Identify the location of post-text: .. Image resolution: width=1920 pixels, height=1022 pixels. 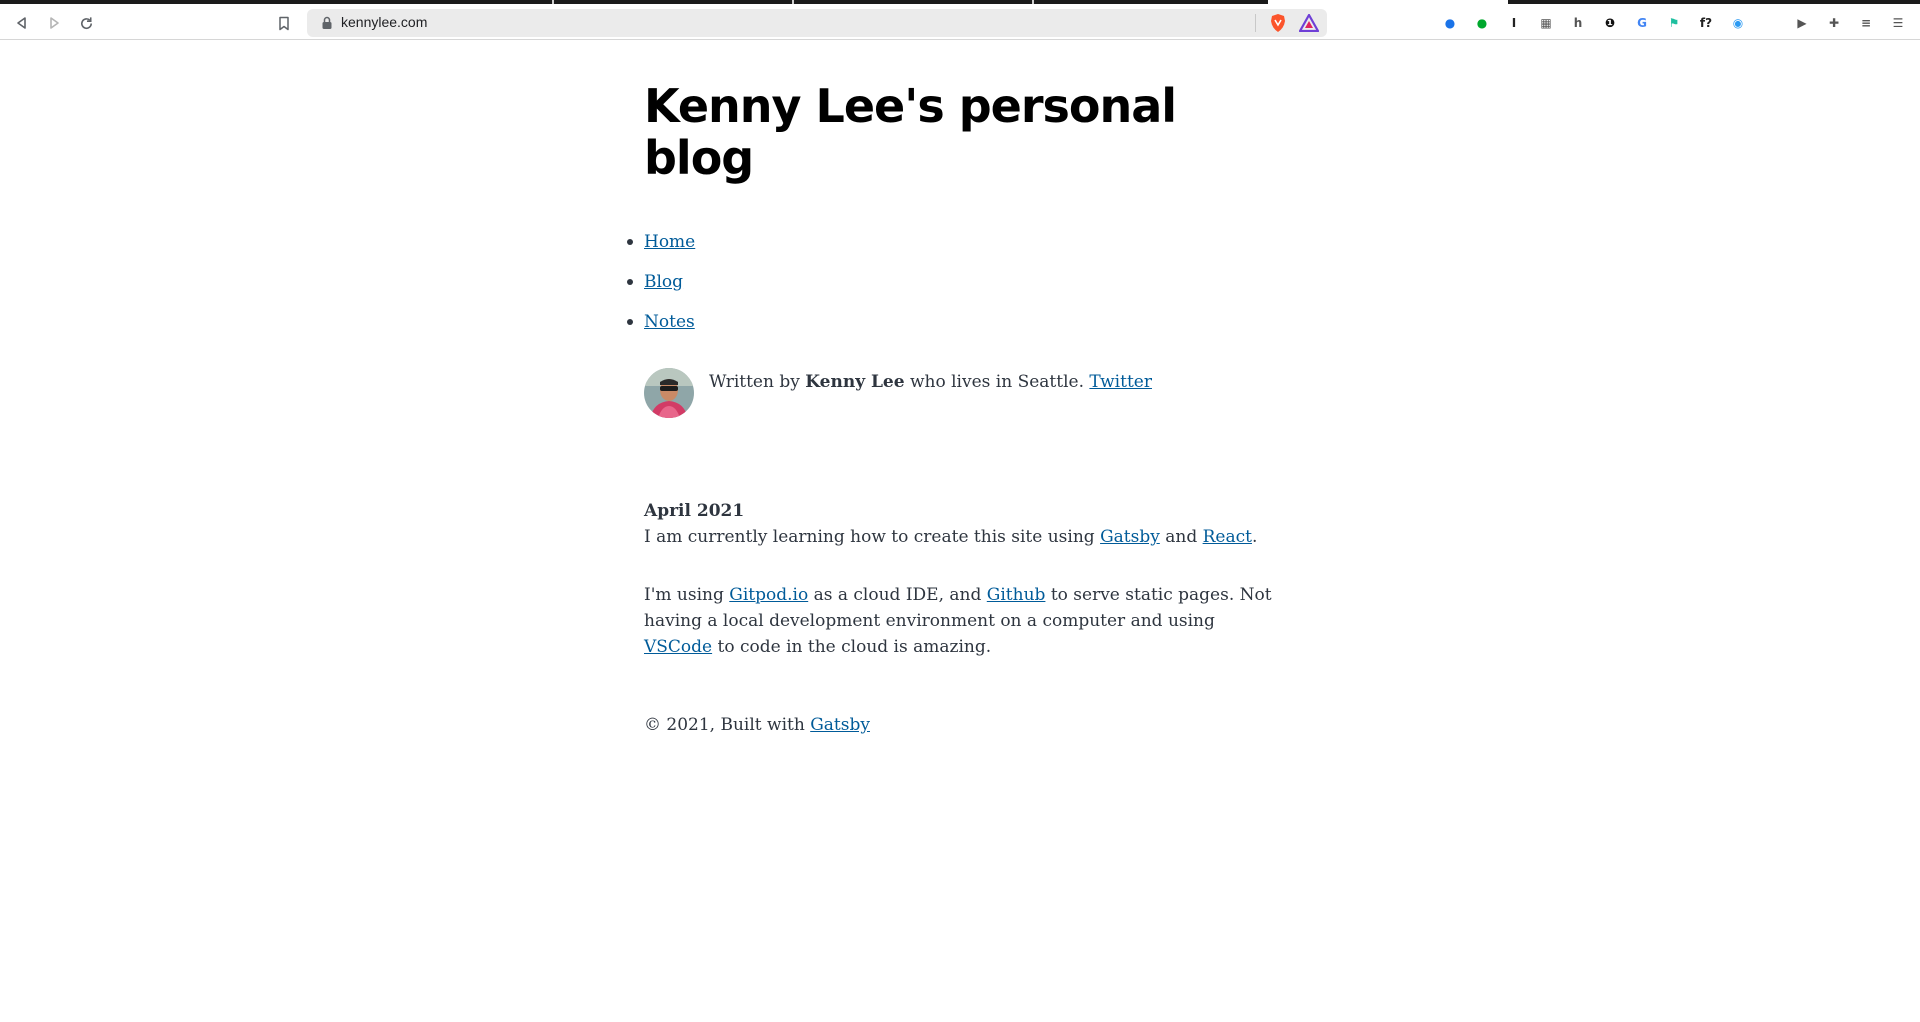
(1254, 537).